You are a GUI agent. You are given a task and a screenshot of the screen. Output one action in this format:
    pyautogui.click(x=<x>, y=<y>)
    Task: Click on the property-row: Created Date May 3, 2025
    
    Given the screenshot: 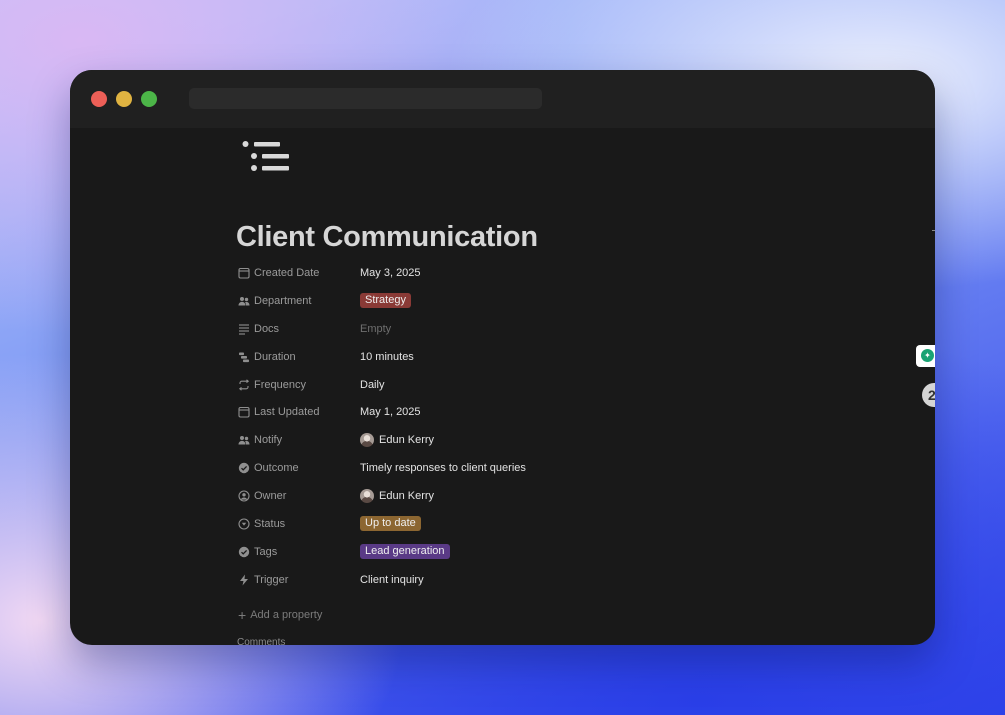 What is the action you would take?
    pyautogui.click(x=496, y=273)
    